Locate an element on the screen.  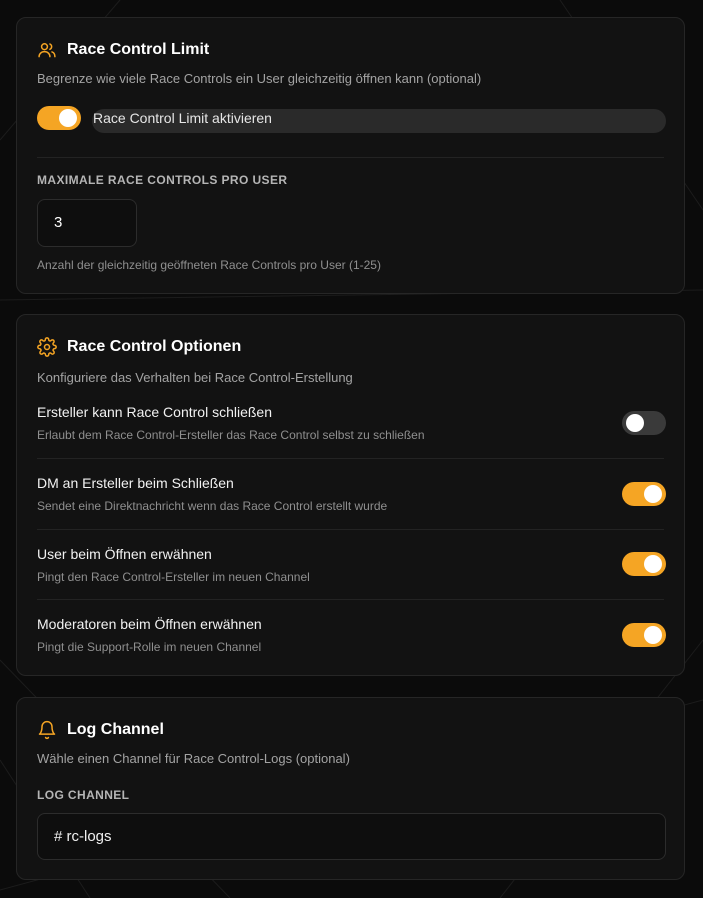
options-card-title: Race Control Optionen is located at coordinates (154, 346).